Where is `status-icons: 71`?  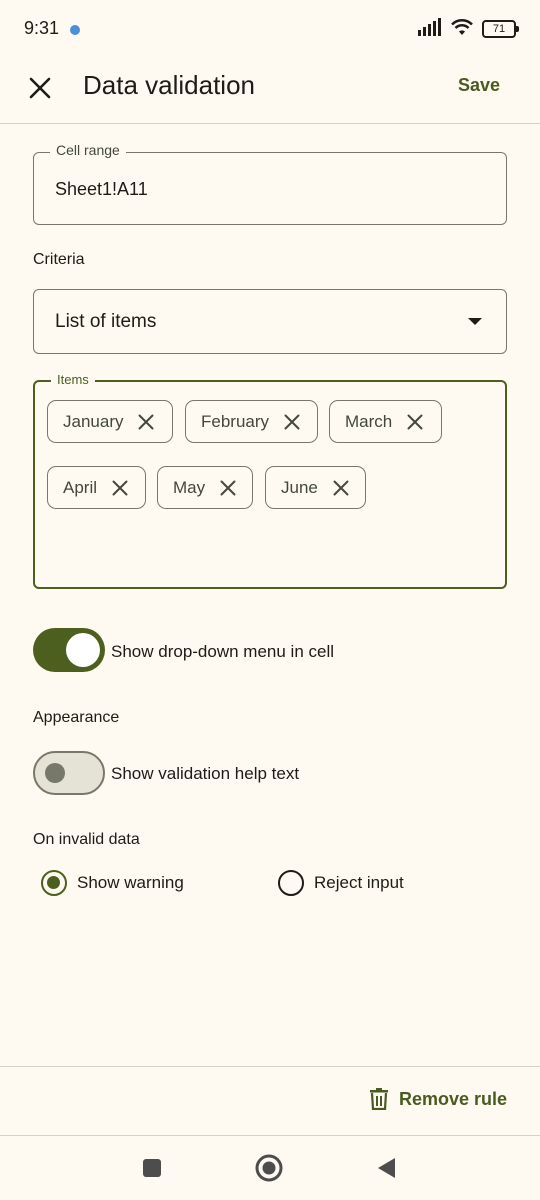 status-icons: 71 is located at coordinates (468, 29).